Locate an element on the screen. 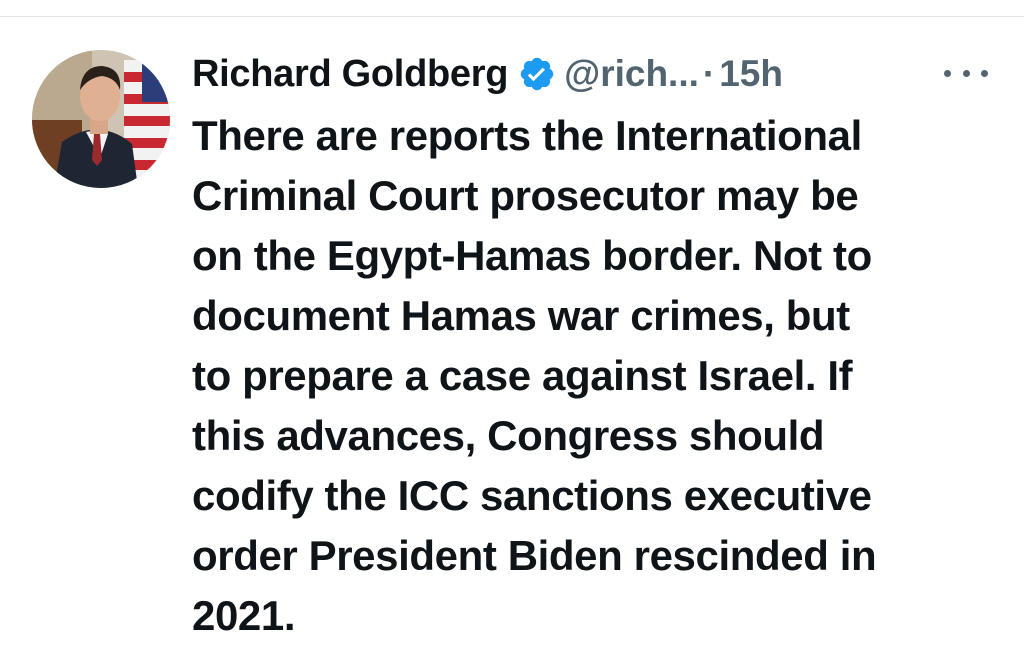 The height and width of the screenshot is (646, 1024). tweet-text-line: to prepare a case against Israel. If is located at coordinates (522, 375).